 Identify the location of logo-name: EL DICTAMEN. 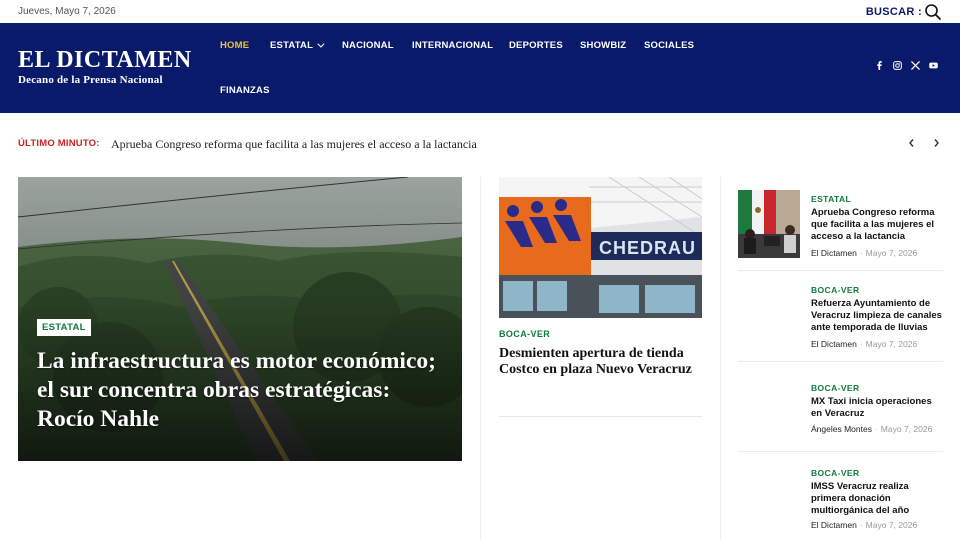
(105, 60).